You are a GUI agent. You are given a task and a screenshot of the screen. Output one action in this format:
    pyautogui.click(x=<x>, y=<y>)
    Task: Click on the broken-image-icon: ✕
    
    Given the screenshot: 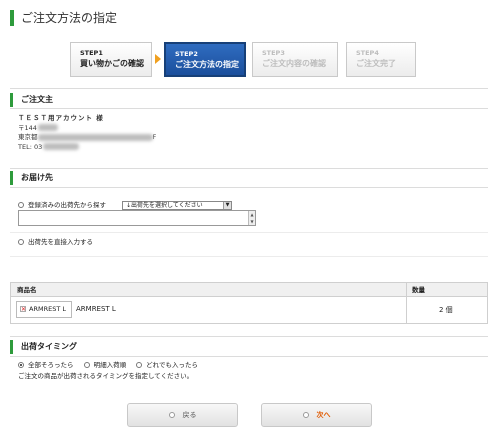 What is the action you would take?
    pyautogui.click(x=23, y=309)
    